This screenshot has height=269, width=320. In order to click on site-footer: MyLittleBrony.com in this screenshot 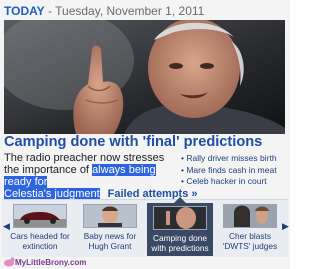, I will do `click(145, 263)`.